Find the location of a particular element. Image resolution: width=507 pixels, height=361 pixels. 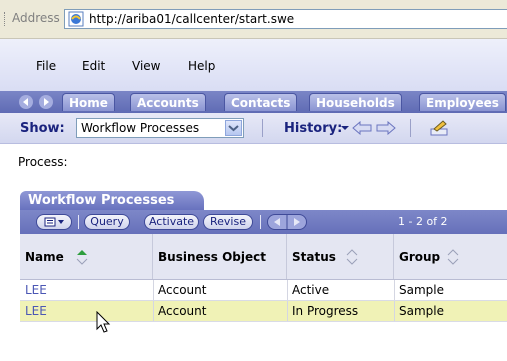

record-count: 1 - 2 of 2 is located at coordinates (423, 221).